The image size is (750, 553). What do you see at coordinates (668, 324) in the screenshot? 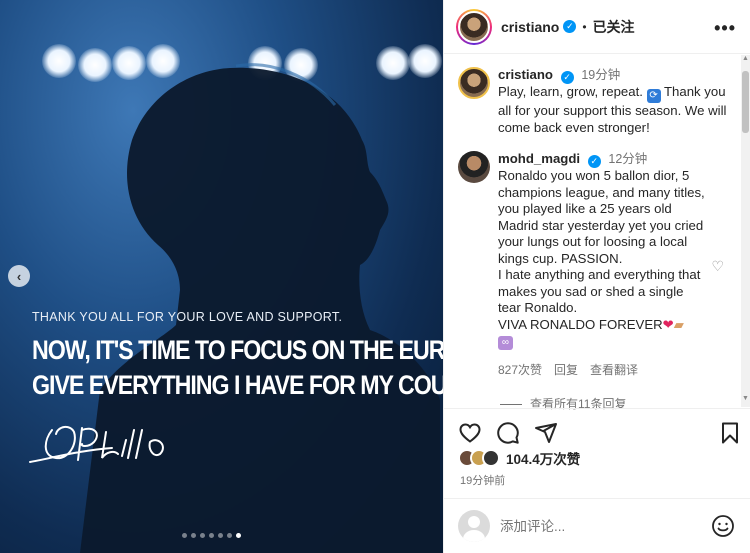
I see `heart-emoji-icon: ❤` at bounding box center [668, 324].